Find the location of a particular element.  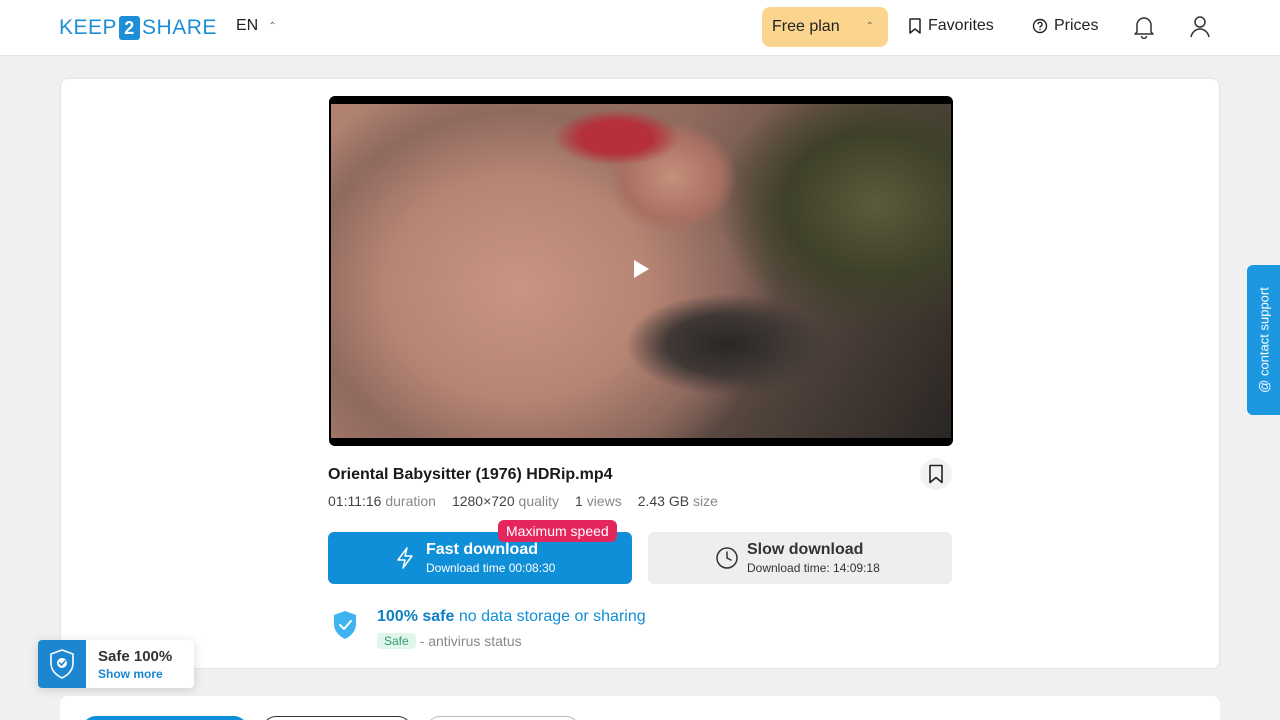

language-selector: EN ⌃ is located at coordinates (256, 26).